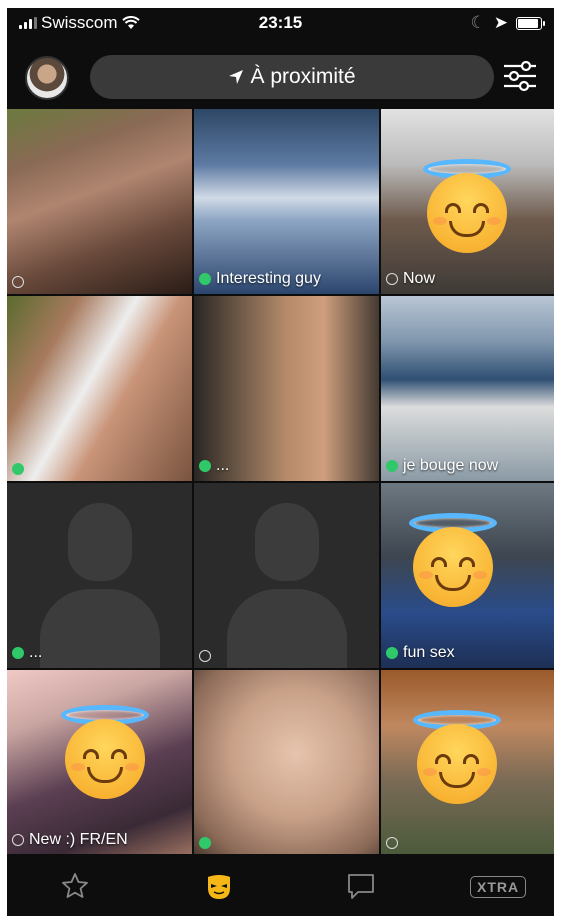 The height and width of the screenshot is (924, 561). I want to click on location-services-icon: ➤, so click(500, 22).